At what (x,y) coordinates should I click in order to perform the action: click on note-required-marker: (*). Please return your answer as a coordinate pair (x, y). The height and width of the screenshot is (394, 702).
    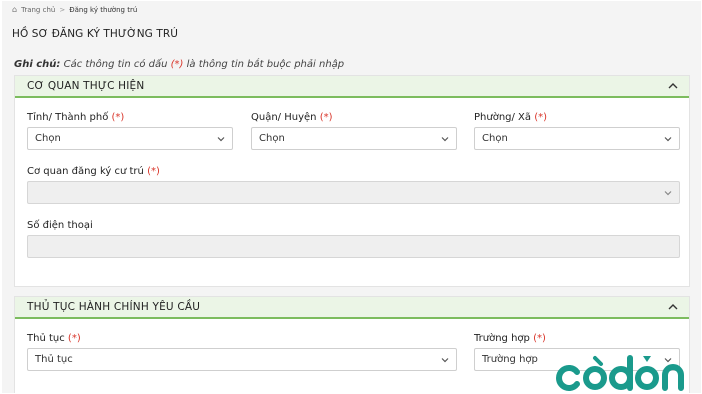
    Looking at the image, I should click on (177, 64).